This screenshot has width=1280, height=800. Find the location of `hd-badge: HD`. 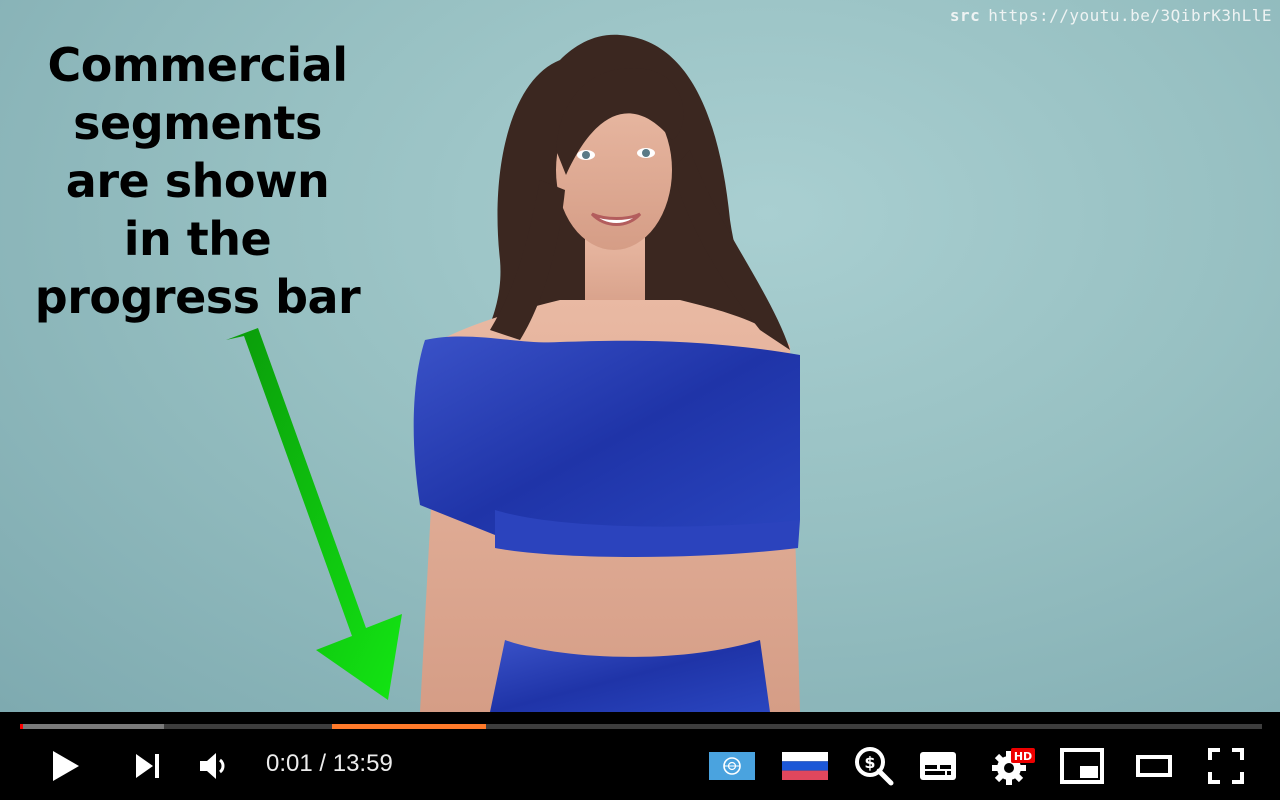

hd-badge: HD is located at coordinates (1023, 756).